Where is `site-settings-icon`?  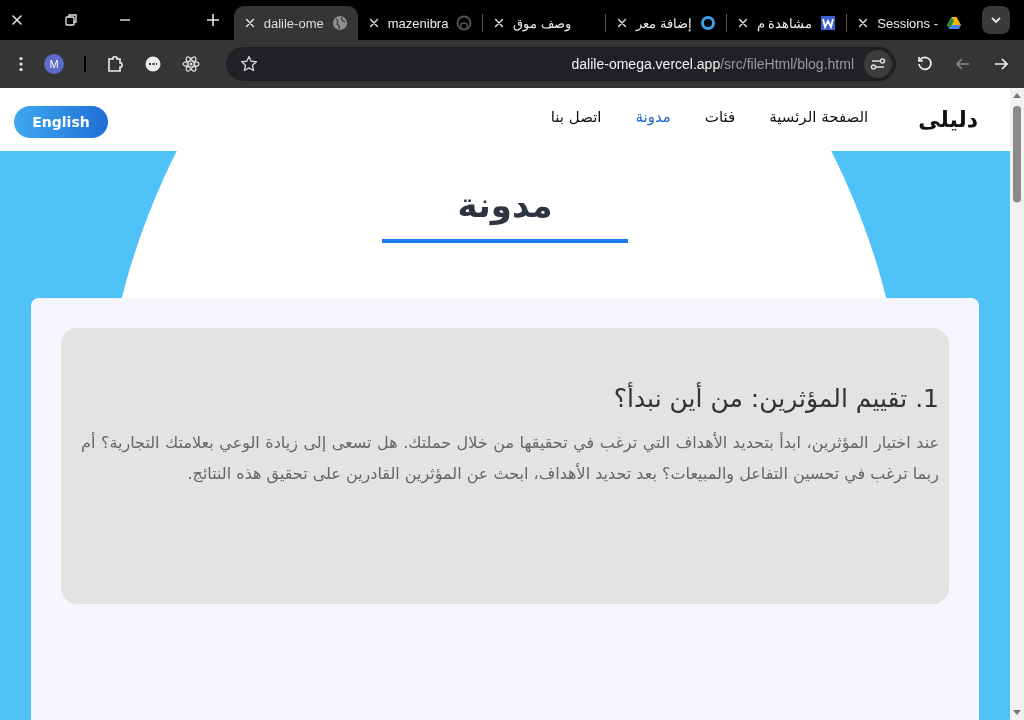
site-settings-icon is located at coordinates (878, 64).